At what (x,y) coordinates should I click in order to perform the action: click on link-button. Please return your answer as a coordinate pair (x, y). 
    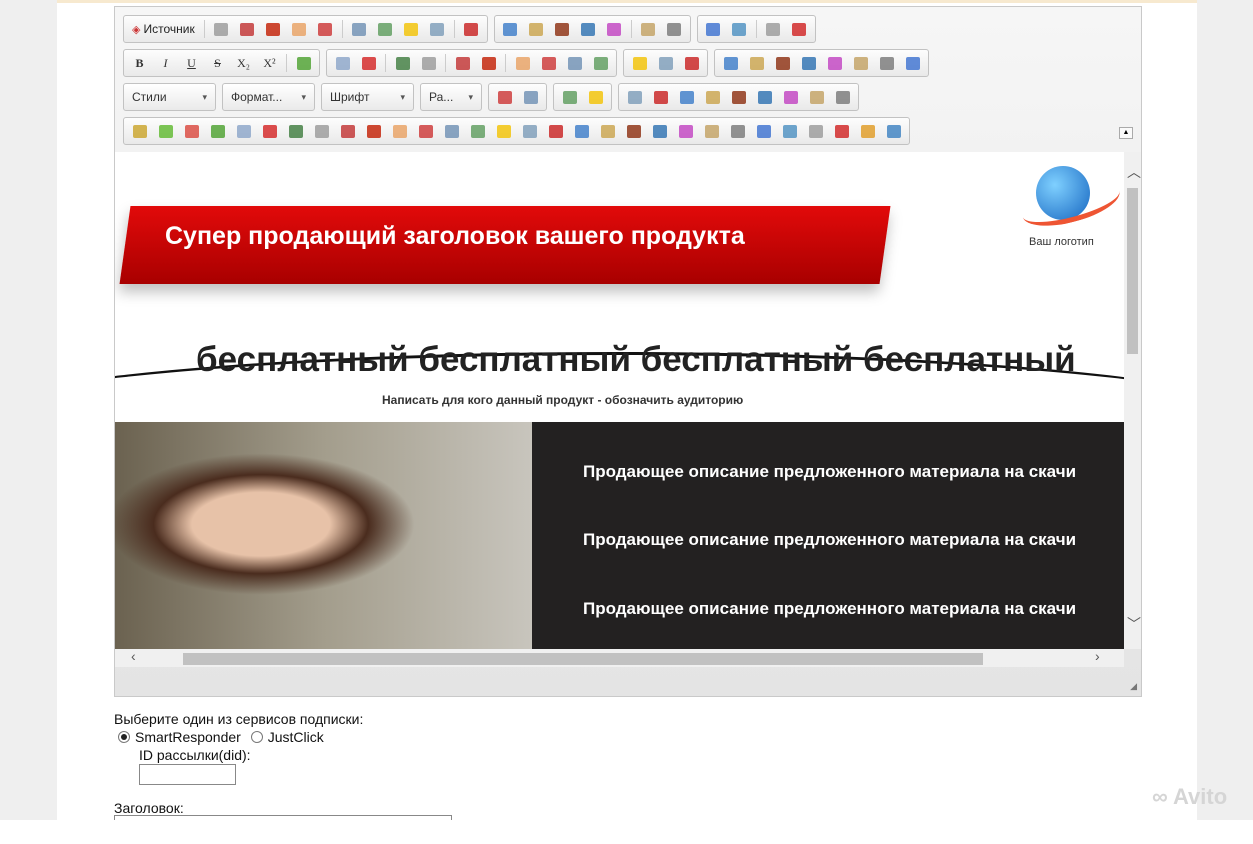
    Looking at the image, I should click on (639, 63).